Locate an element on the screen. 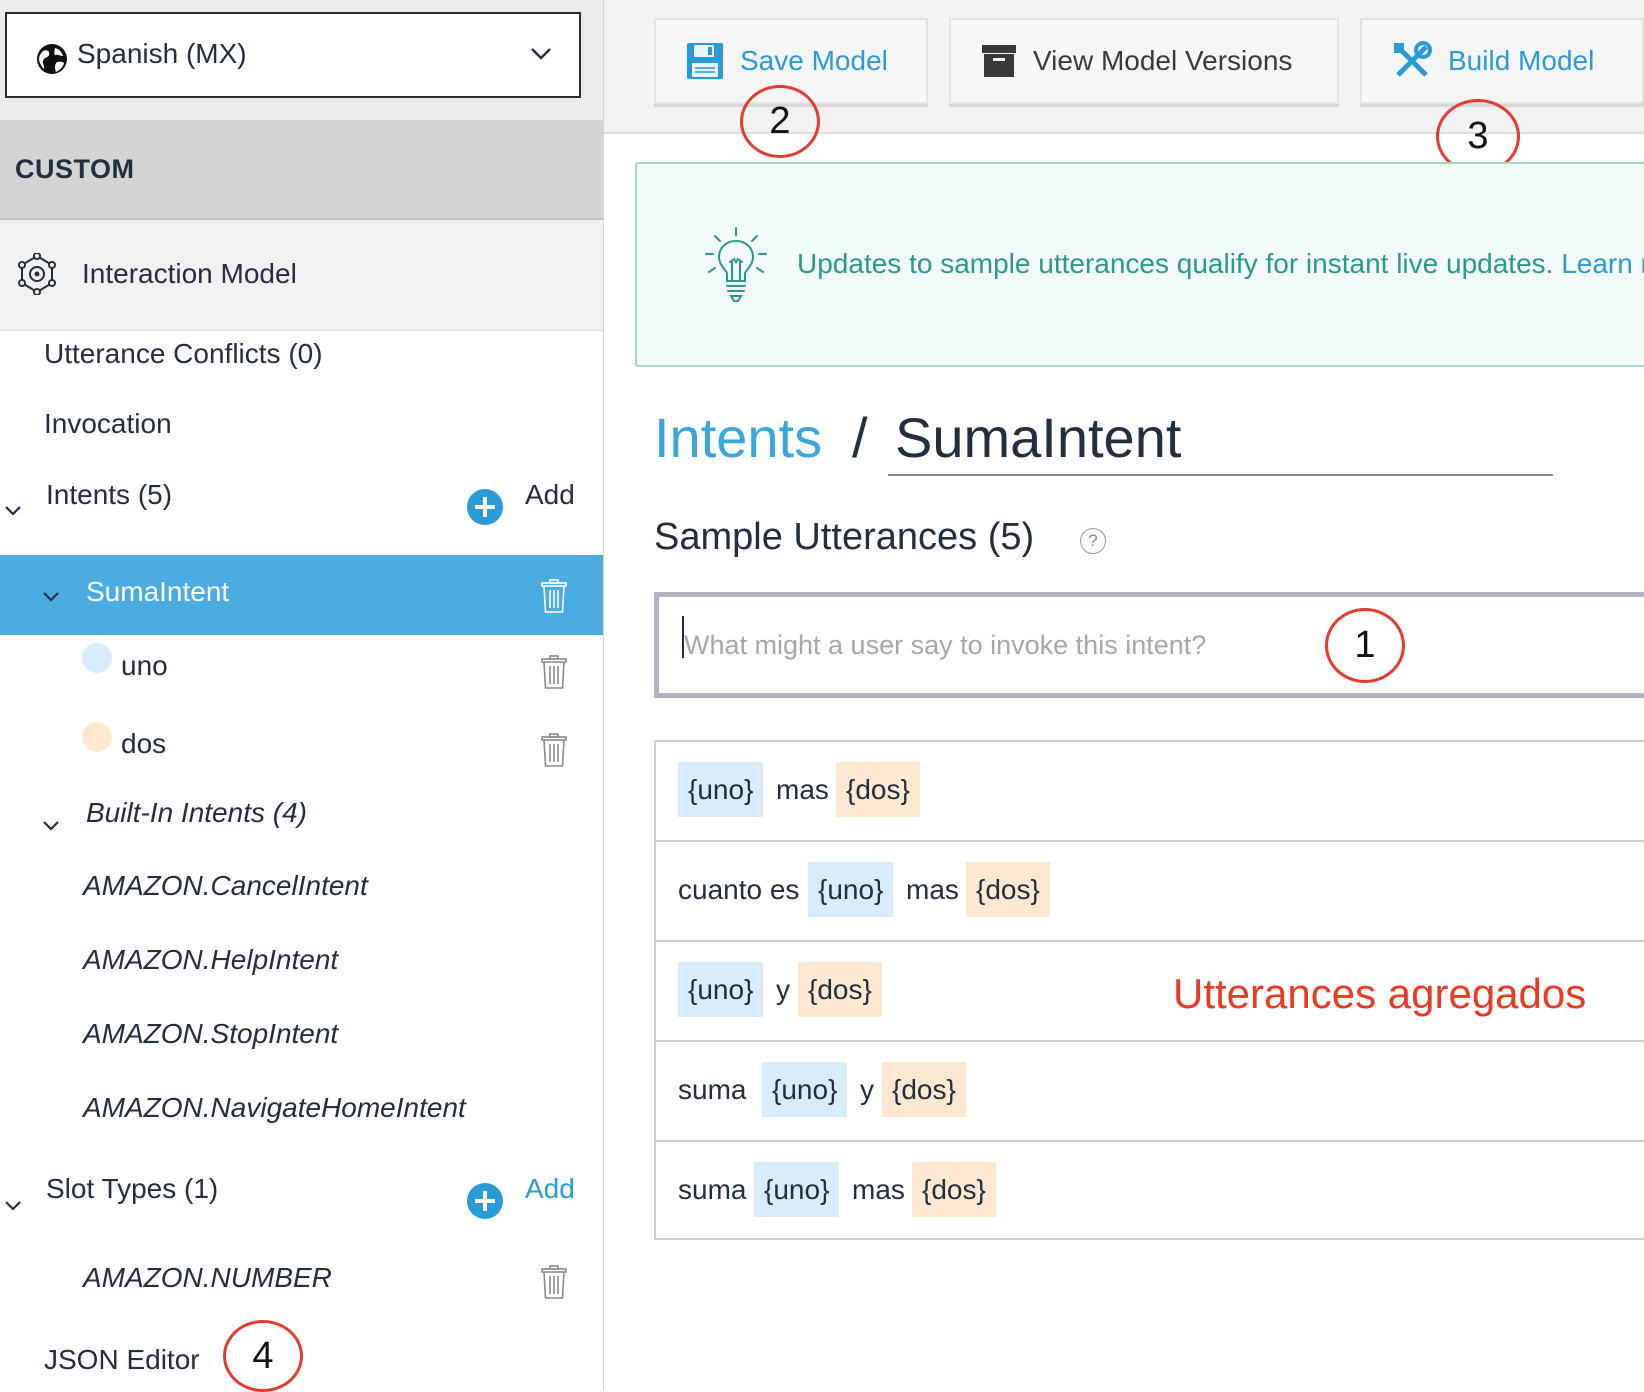  utterance-row: cuanto es {uno} mas {dos} is located at coordinates (1150, 892).